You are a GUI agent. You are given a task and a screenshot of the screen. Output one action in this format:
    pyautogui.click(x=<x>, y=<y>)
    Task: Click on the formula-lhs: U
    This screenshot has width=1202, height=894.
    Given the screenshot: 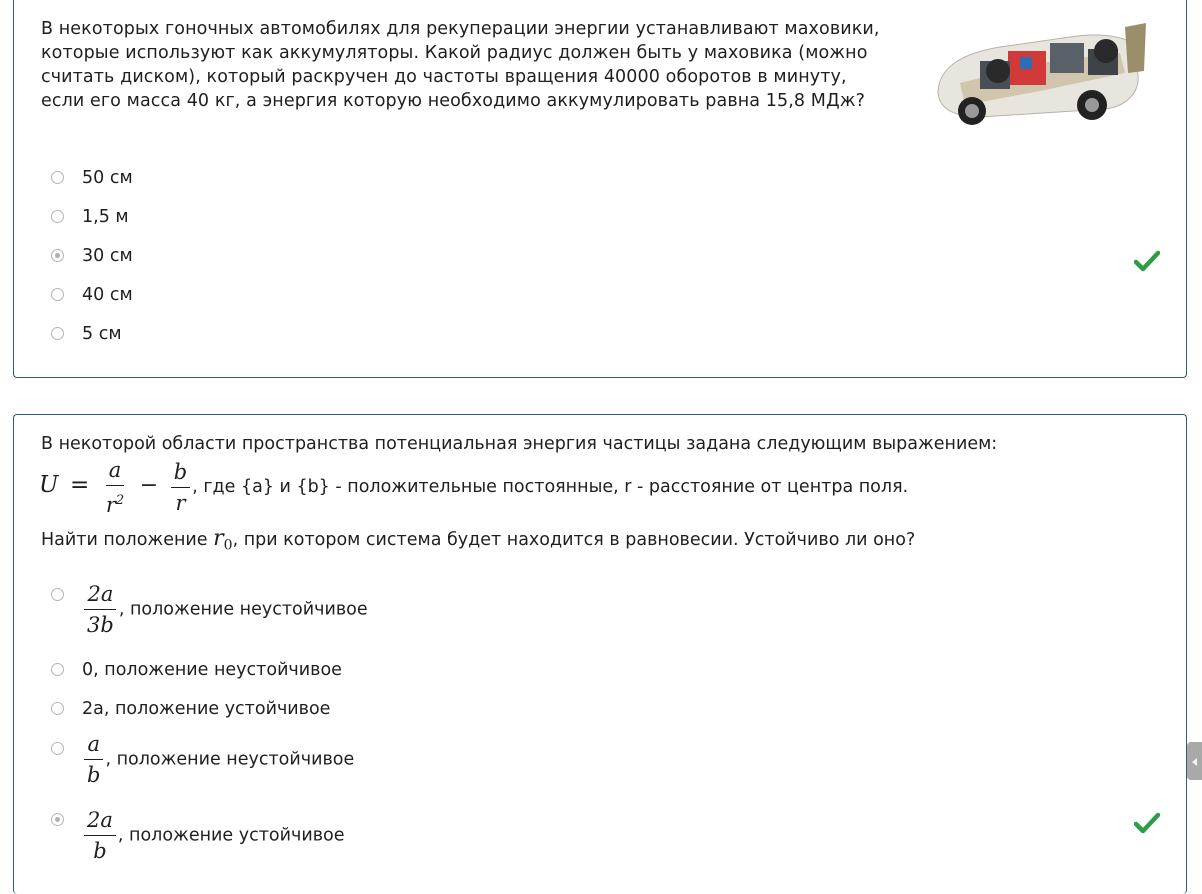 What is the action you would take?
    pyautogui.click(x=49, y=485)
    